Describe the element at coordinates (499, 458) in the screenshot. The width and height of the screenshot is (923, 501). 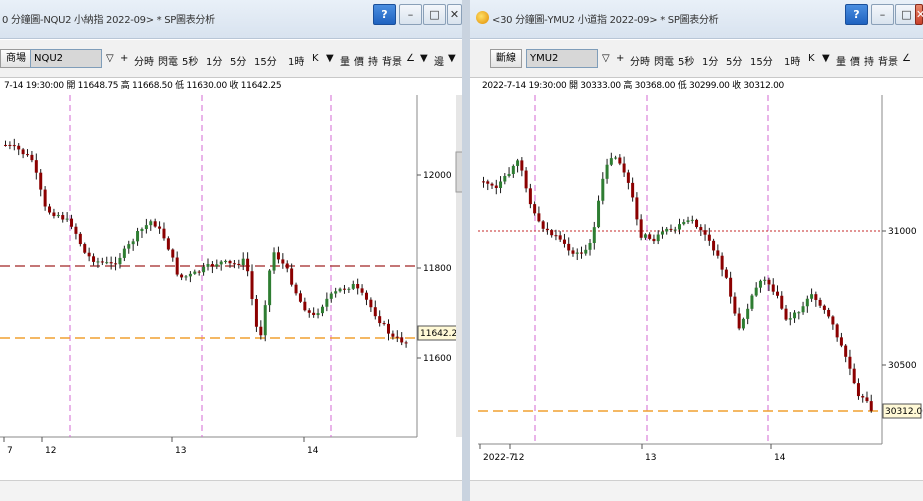
I see `x-tick-label: 2022-7` at that location.